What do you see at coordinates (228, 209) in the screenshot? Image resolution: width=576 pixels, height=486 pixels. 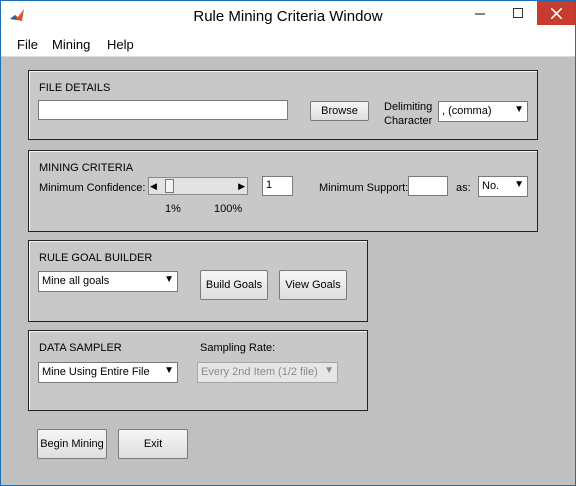 I see `confidence-max-label: 100%` at bounding box center [228, 209].